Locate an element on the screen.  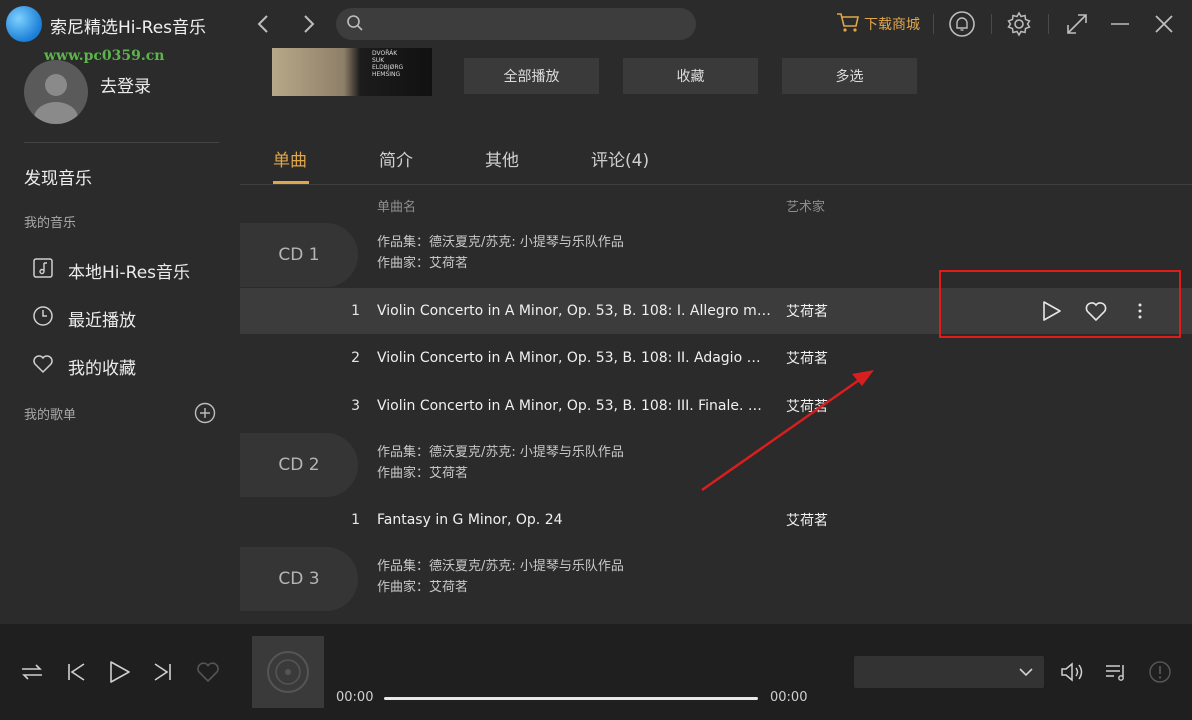
search-icon is located at coordinates (355, 25).